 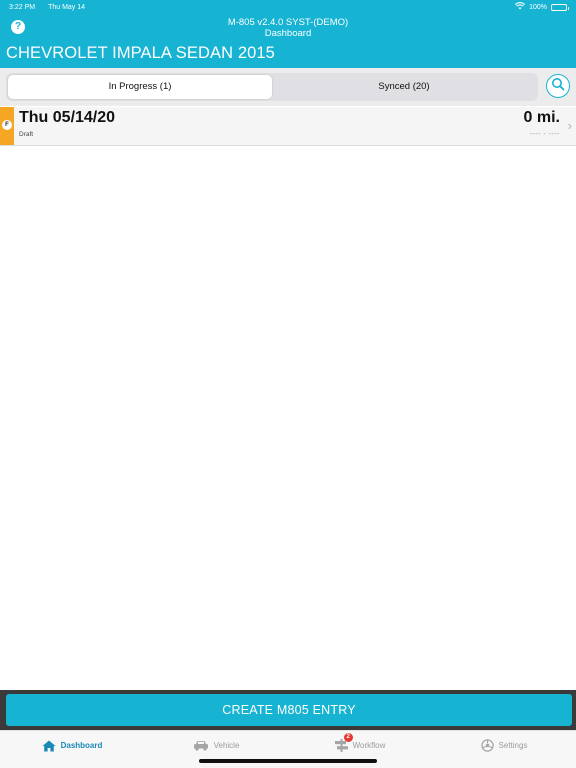 I want to click on workflow-icon: 2, so click(x=343, y=742).